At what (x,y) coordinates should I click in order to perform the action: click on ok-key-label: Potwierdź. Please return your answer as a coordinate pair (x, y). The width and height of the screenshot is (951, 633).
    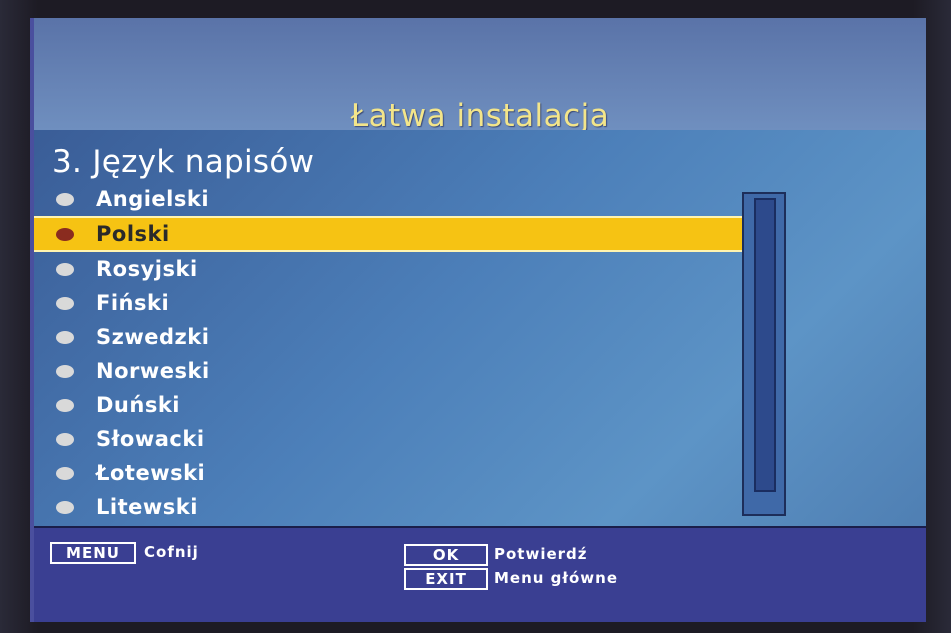
    Looking at the image, I should click on (541, 554).